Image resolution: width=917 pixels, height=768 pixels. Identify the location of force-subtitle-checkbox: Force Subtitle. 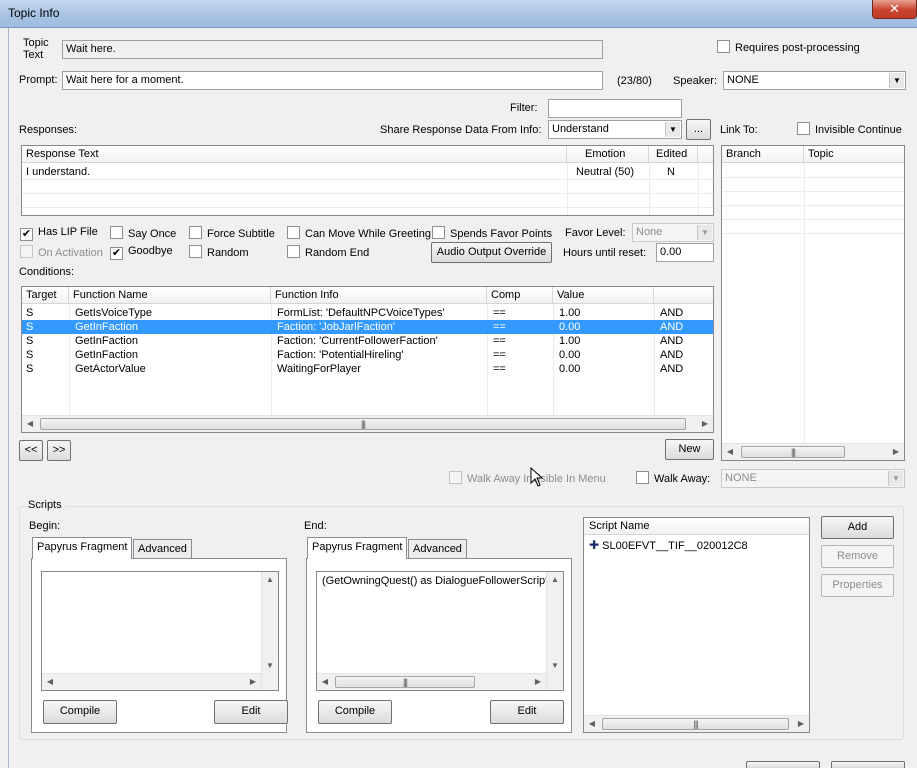
(232, 233).